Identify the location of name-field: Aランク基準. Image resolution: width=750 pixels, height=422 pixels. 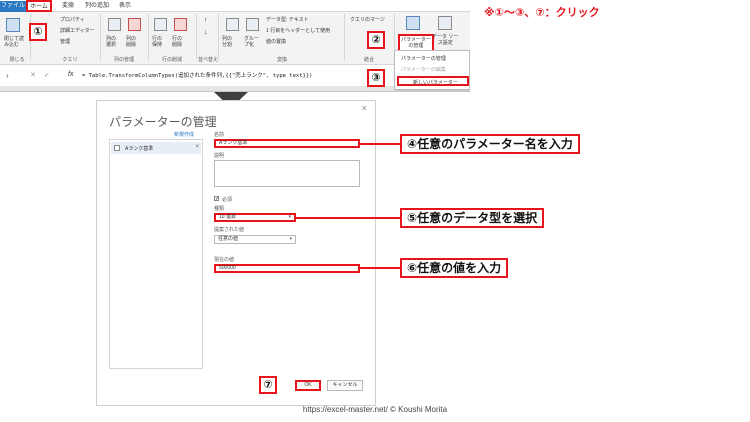
(287, 143).